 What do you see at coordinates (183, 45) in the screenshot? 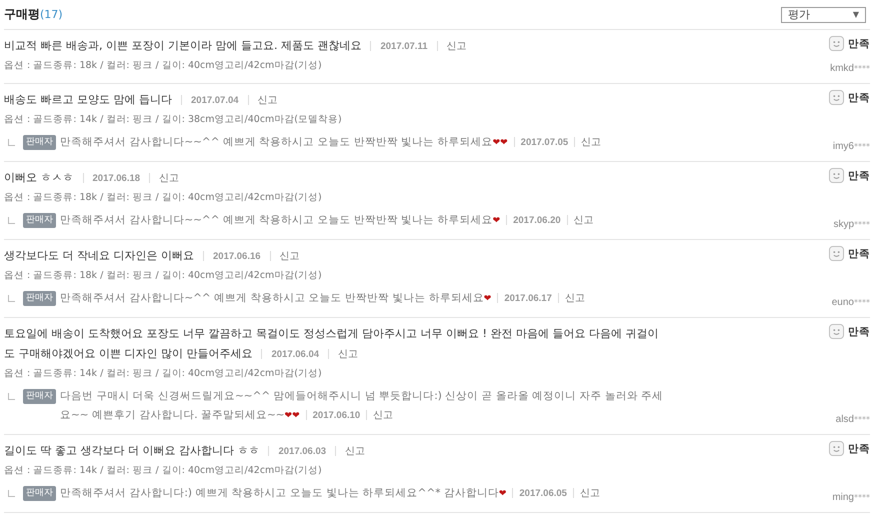
I see `review-text: 비교적 빠른 배송과, 이쁜 포장이 기본이라 맘에 들고요. 제품도 괜찮네요` at bounding box center [183, 45].